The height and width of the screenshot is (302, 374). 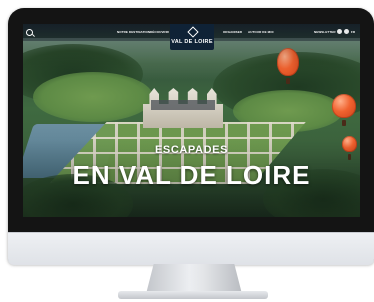 What do you see at coordinates (194, 279) in the screenshot?
I see `monitor-stand-neck` at bounding box center [194, 279].